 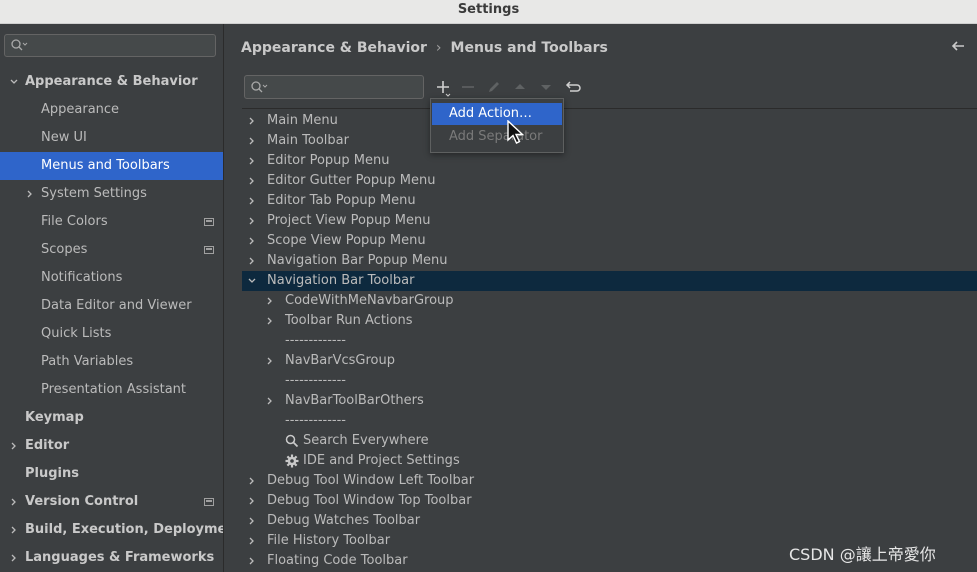 What do you see at coordinates (111, 138) in the screenshot?
I see `sidebar-item-new-ui: New UI` at bounding box center [111, 138].